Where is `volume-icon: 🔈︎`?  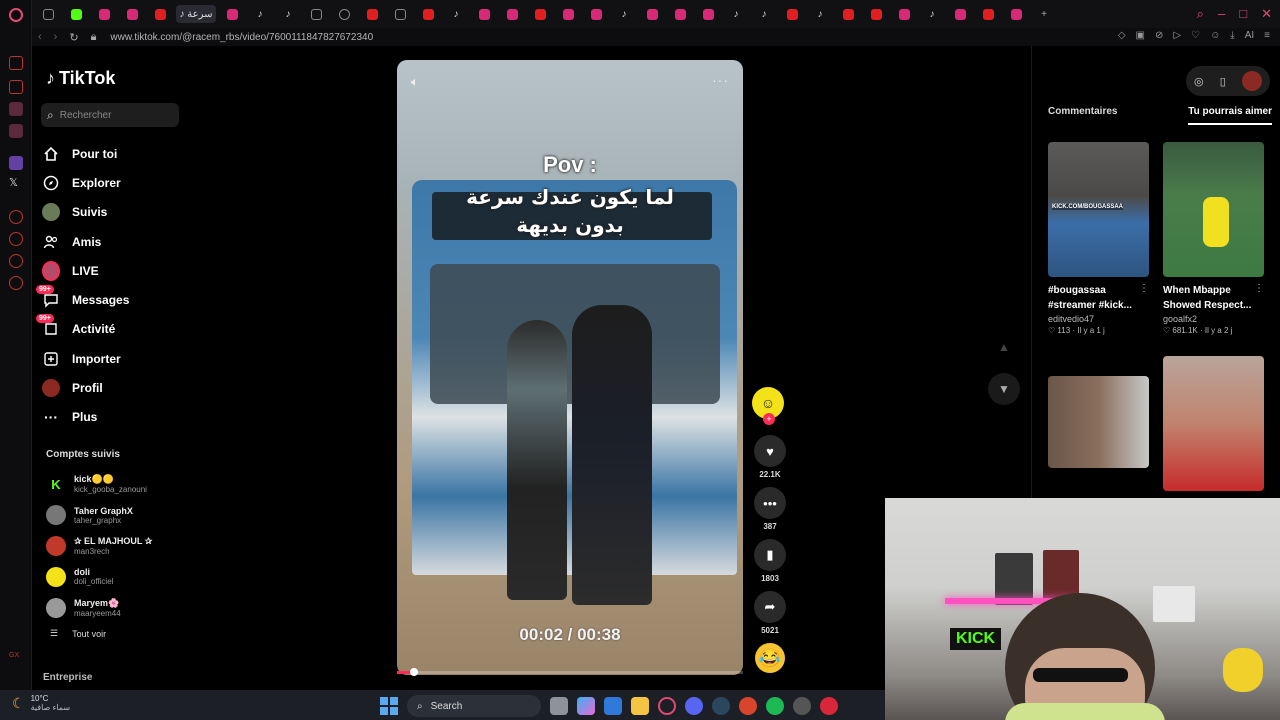
volume-icon: 🔈︎ is located at coordinates (415, 82).